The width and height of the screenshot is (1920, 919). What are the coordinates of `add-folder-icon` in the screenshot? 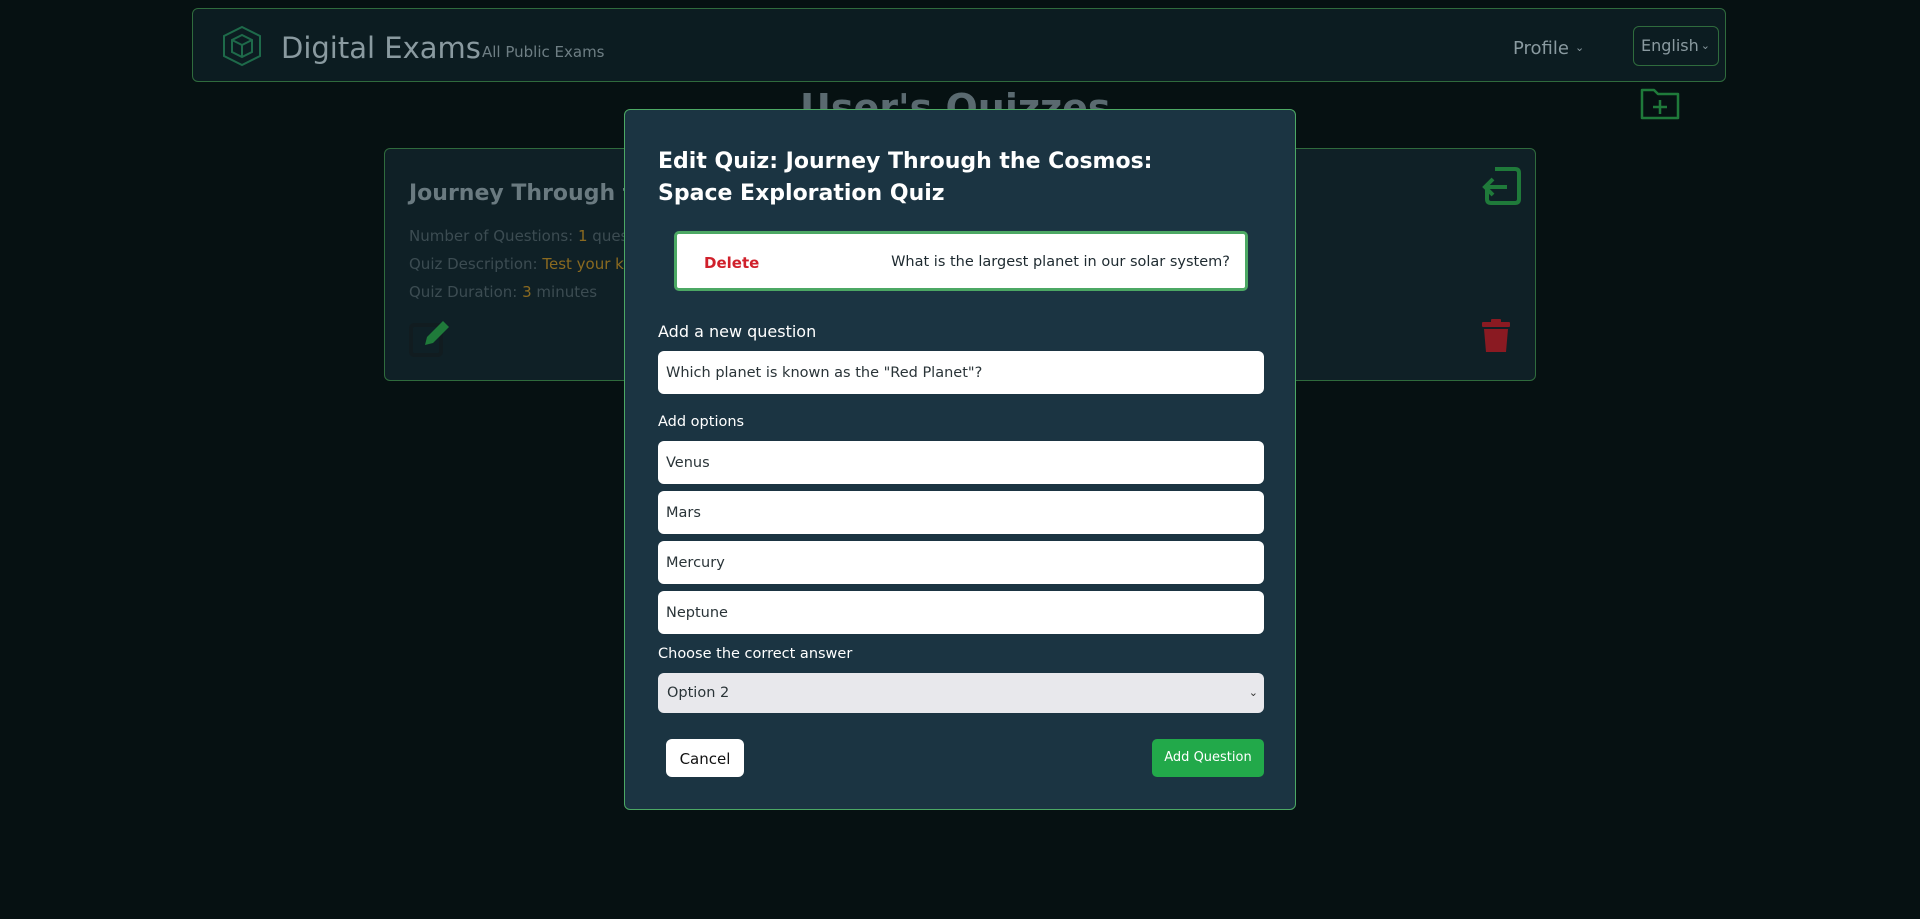 It's located at (1660, 103).